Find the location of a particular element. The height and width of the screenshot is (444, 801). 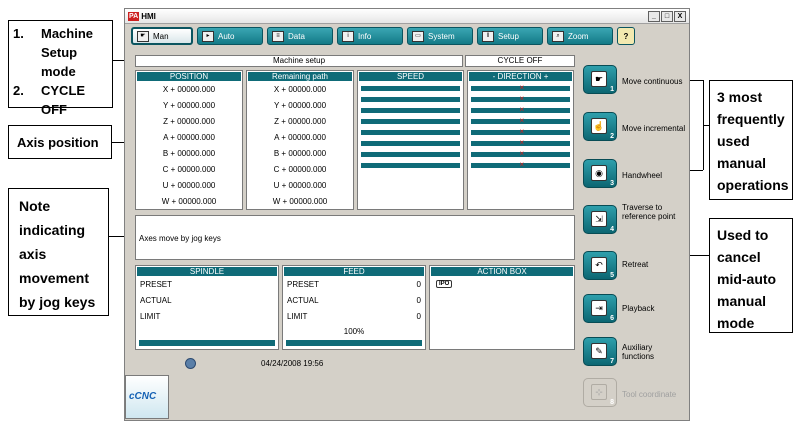

remaining-header: Remaining path is located at coordinates (300, 76).